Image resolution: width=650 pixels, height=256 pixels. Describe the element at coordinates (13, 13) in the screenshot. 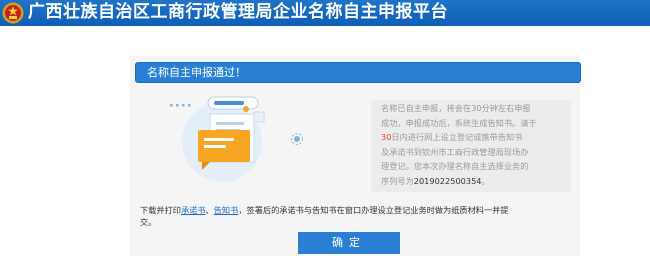

I see `national-emblem-icon` at that location.